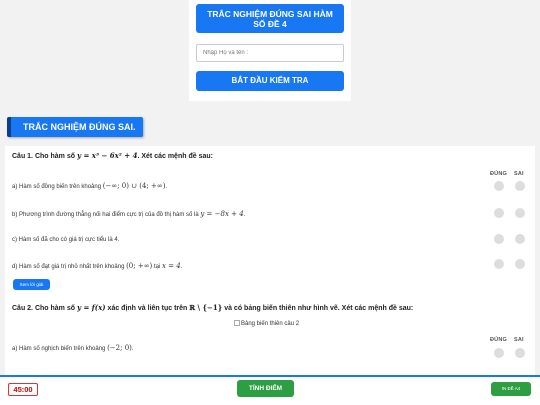 The image size is (540, 405). Describe the element at coordinates (498, 340) in the screenshot. I see `true-column-header-2: ĐÚNG` at that location.